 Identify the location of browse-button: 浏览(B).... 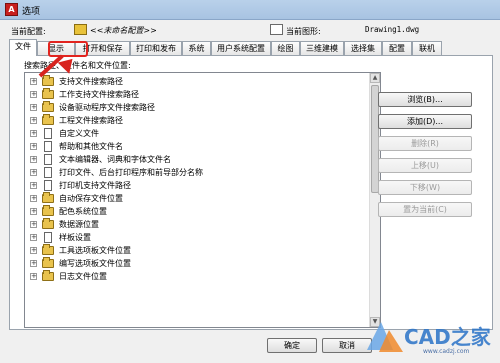
(425, 99).